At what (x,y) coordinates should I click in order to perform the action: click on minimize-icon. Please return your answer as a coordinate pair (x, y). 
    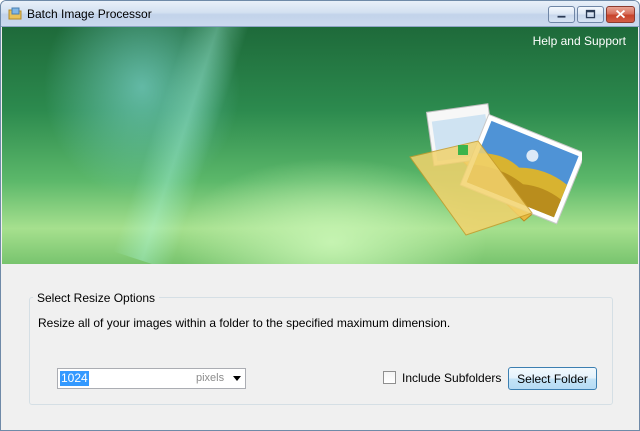
    Looking at the image, I should click on (561, 16).